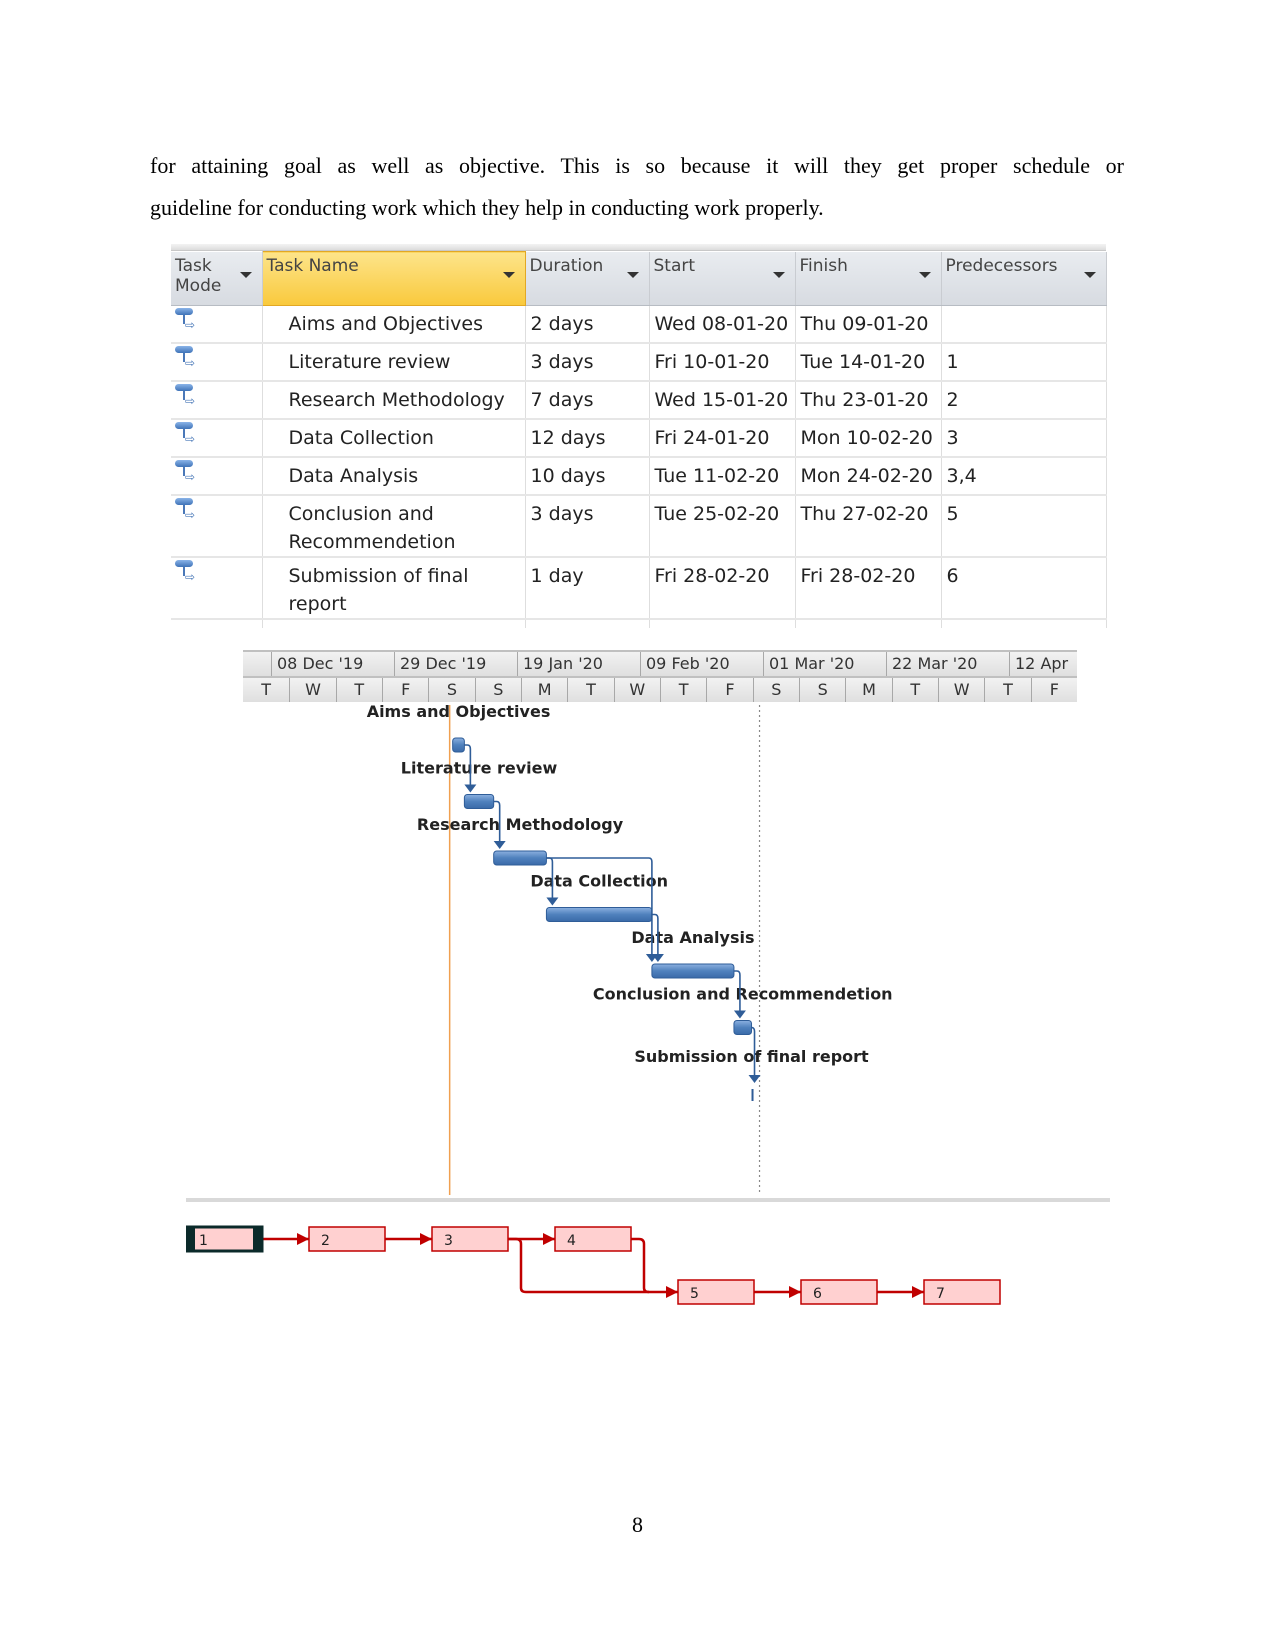 This screenshot has width=1275, height=1651. I want to click on cell-duration: 7 days, so click(587, 400).